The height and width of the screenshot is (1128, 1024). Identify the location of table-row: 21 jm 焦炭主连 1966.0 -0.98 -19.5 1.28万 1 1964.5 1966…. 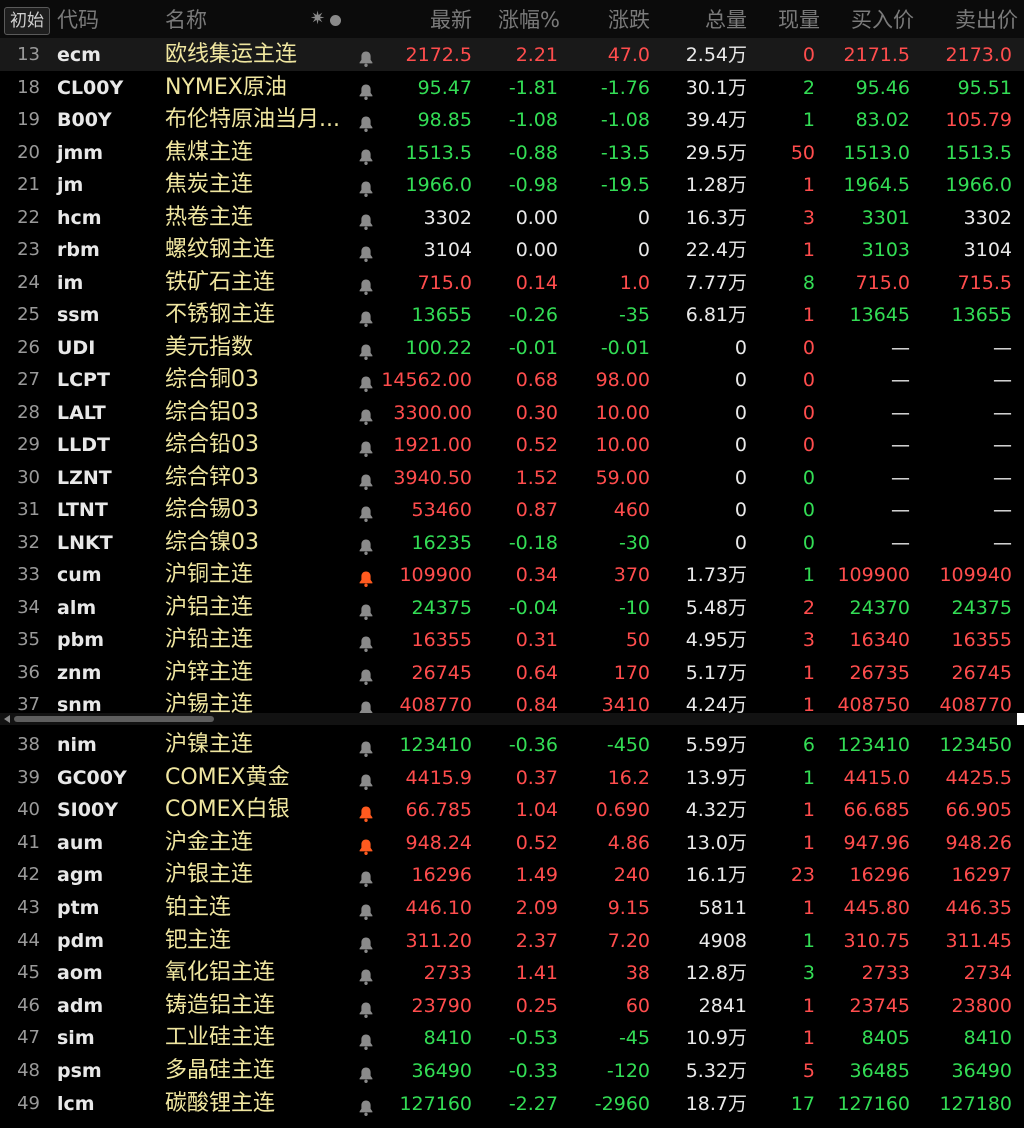
(512, 184).